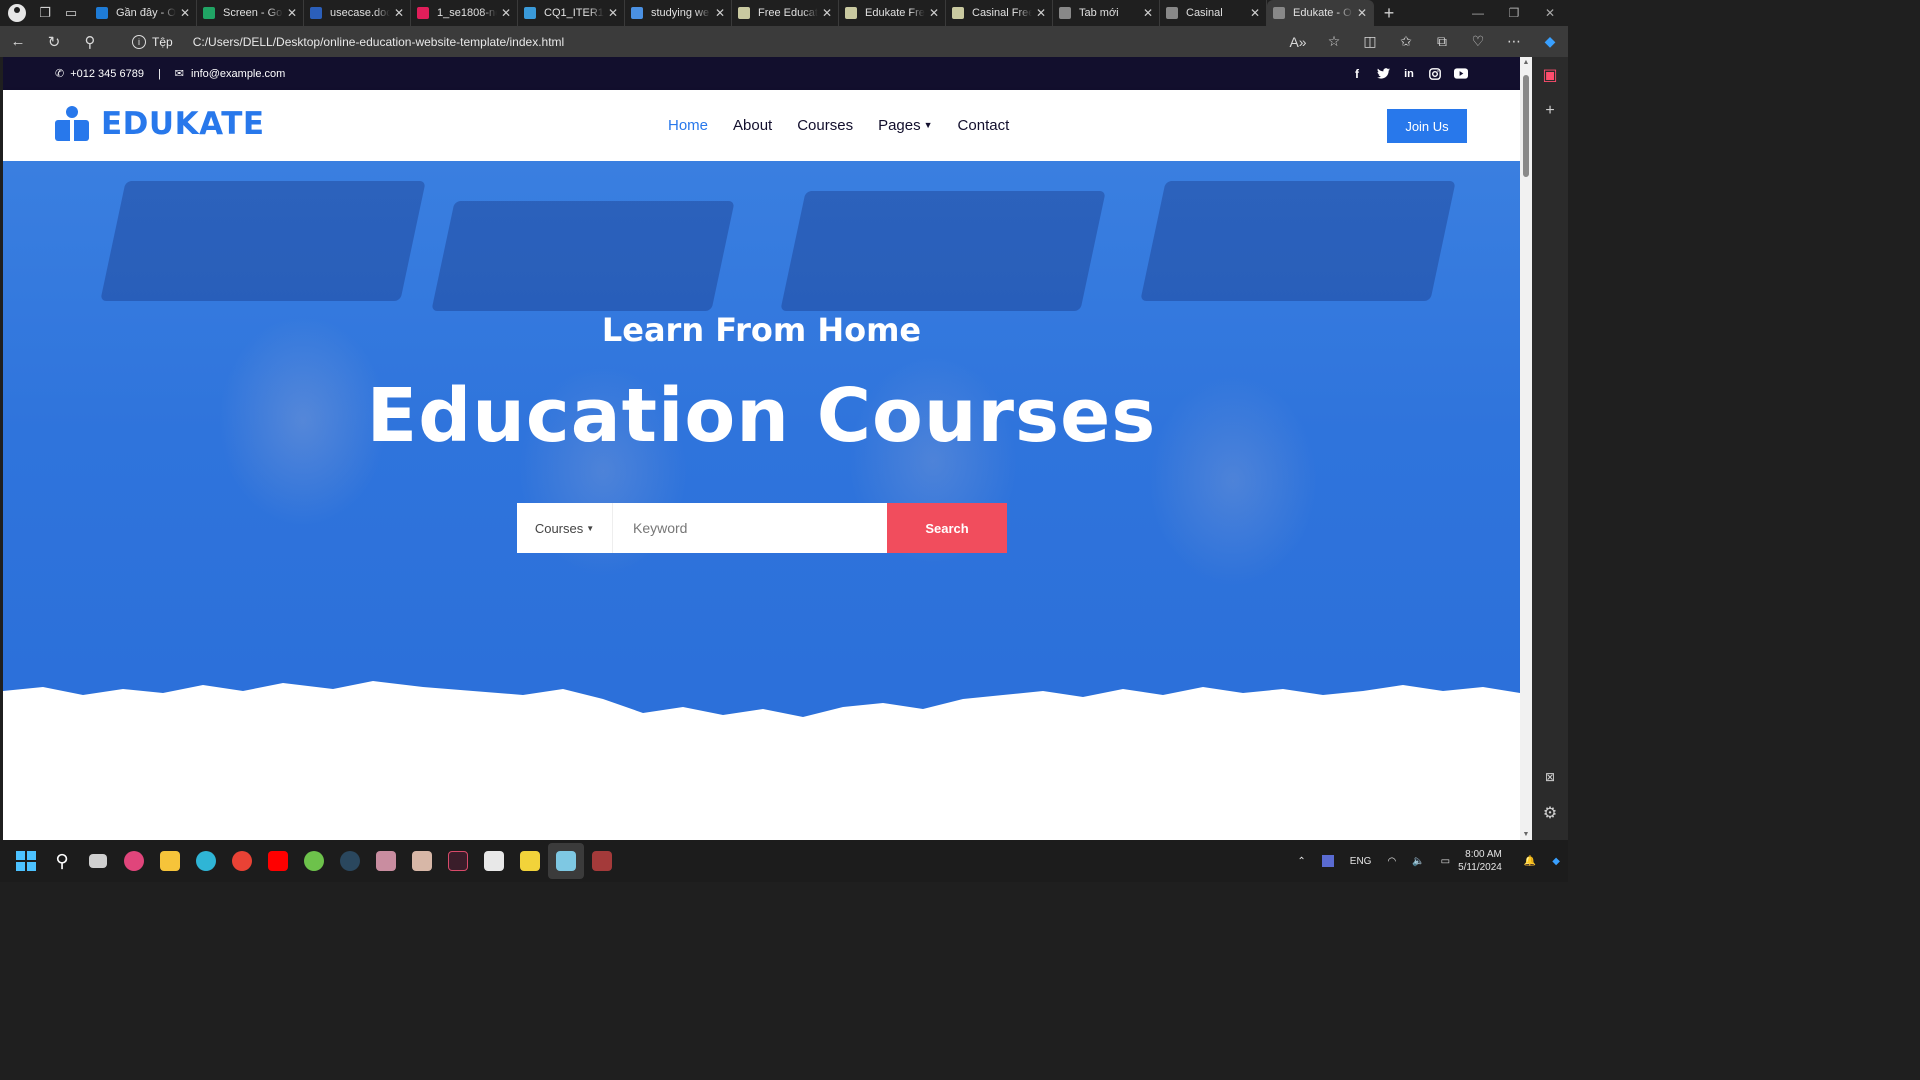 Image resolution: width=1920 pixels, height=1080 pixels. Describe the element at coordinates (1445, 861) in the screenshot. I see `battery-icon: ▭` at that location.